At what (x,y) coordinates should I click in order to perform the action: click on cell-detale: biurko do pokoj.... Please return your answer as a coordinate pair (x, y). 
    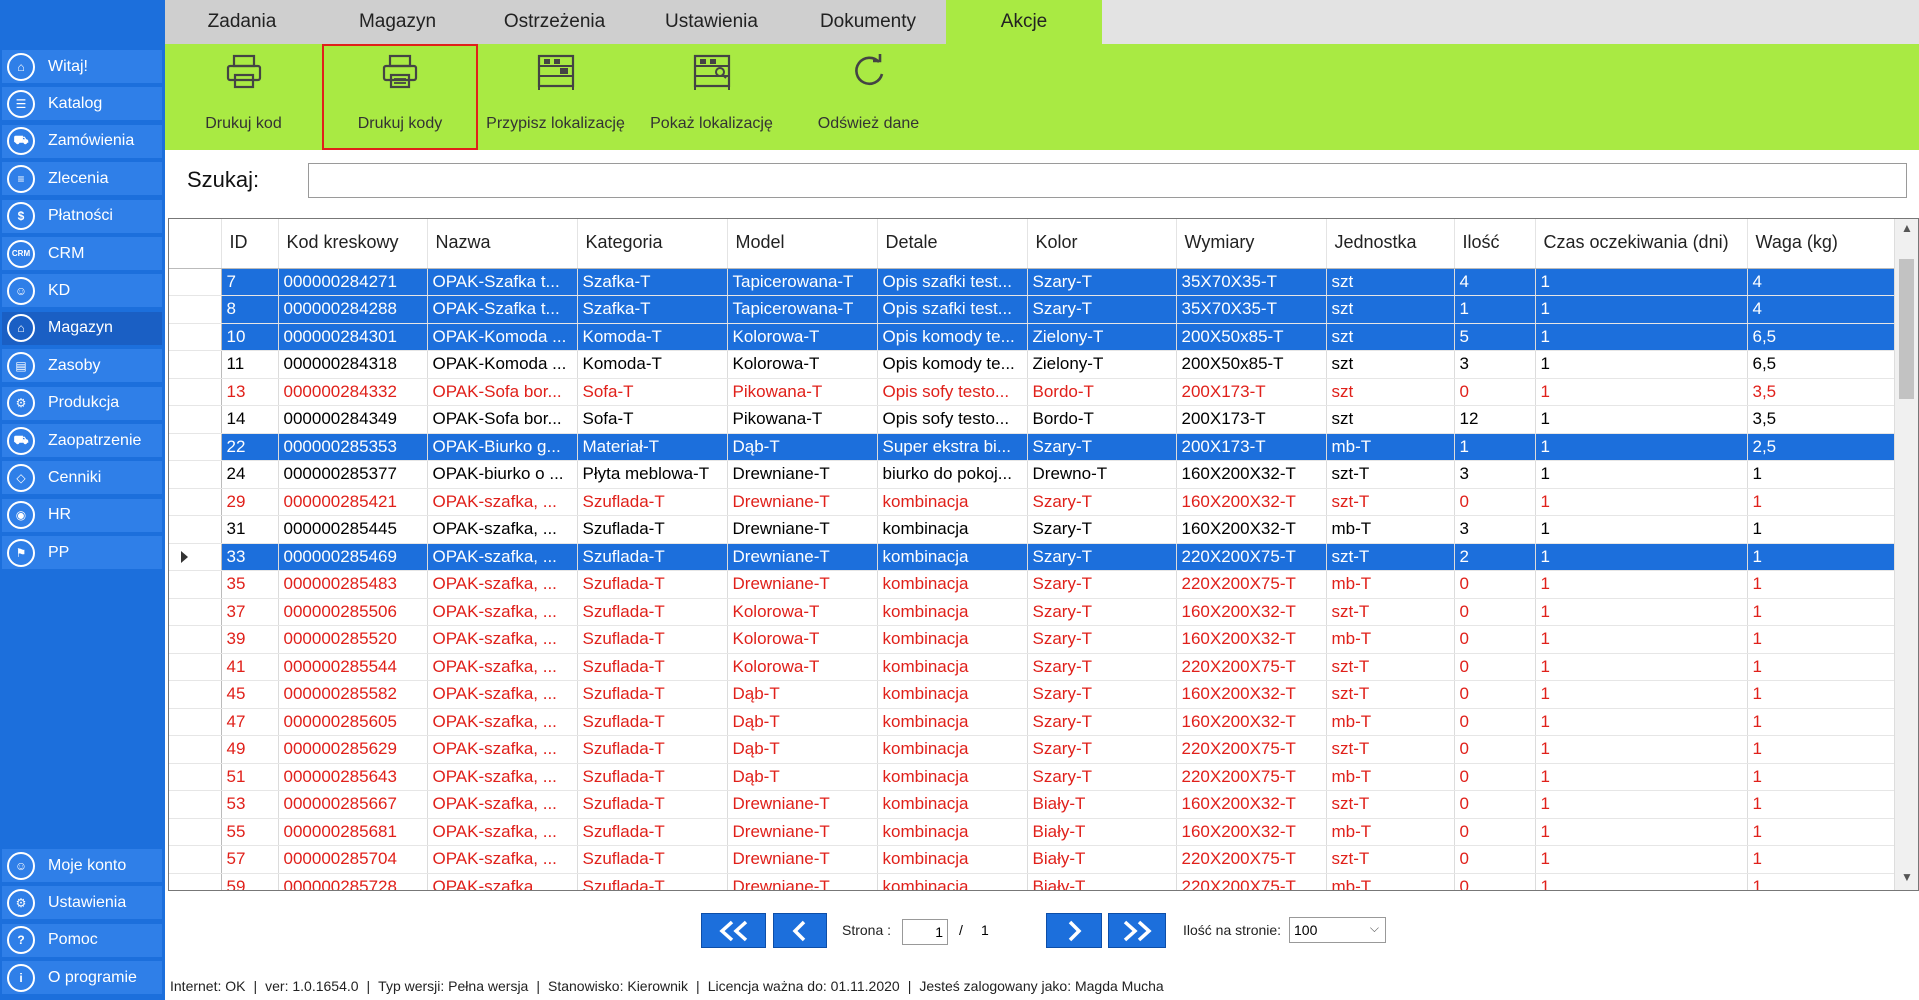
    Looking at the image, I should click on (952, 474).